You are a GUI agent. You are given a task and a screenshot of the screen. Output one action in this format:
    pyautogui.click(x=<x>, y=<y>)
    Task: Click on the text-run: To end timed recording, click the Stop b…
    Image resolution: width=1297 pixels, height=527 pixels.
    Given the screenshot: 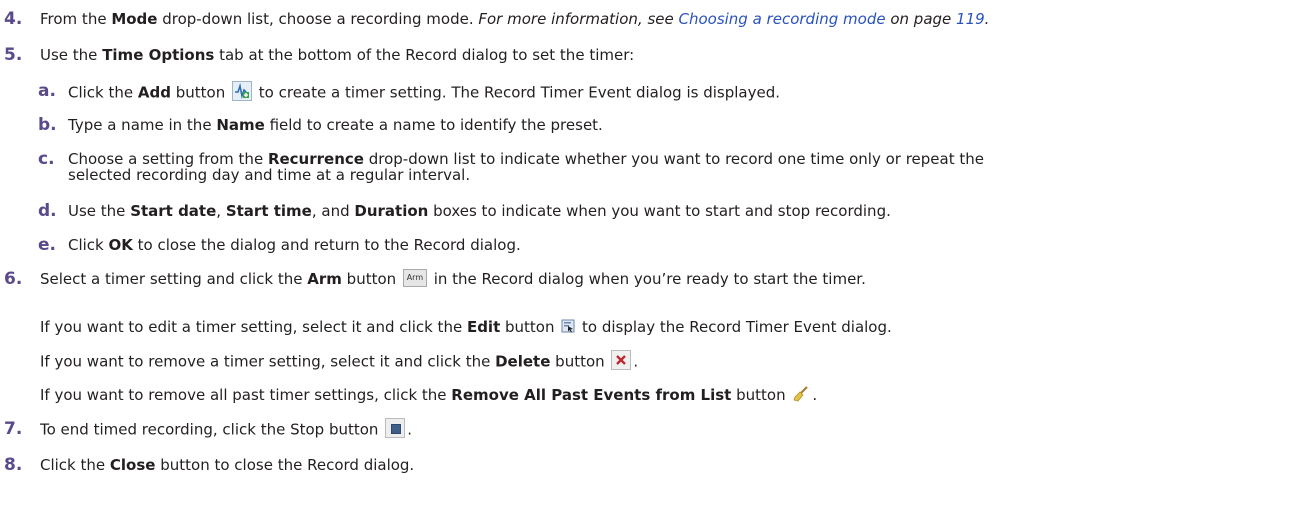 What is the action you would take?
    pyautogui.click(x=212, y=429)
    